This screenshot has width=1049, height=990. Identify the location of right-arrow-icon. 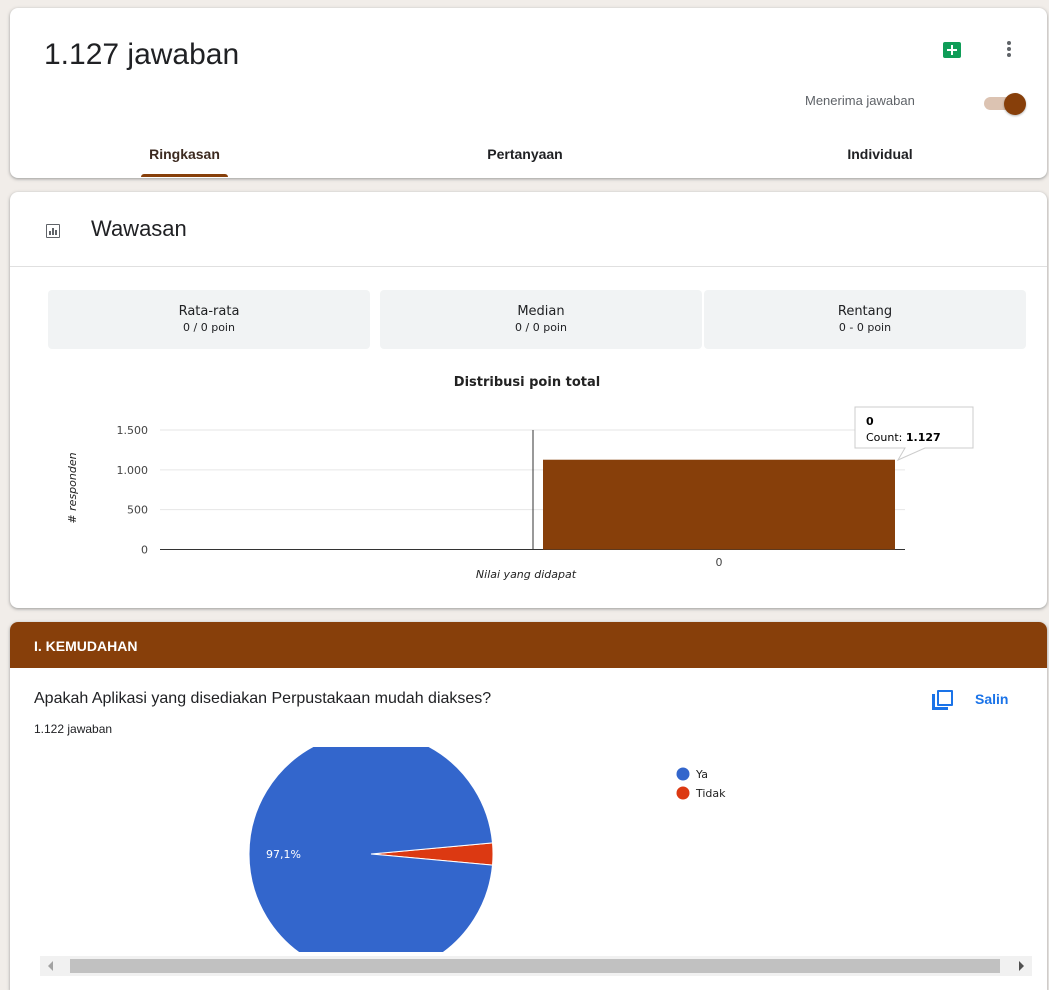
(1021, 966).